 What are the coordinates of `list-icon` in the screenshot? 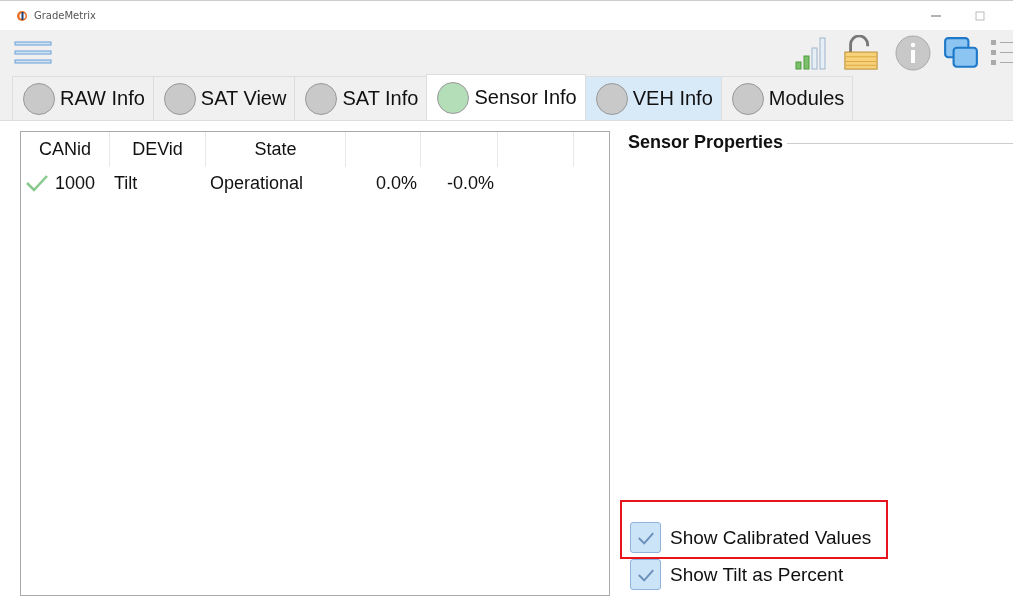 It's located at (1002, 53).